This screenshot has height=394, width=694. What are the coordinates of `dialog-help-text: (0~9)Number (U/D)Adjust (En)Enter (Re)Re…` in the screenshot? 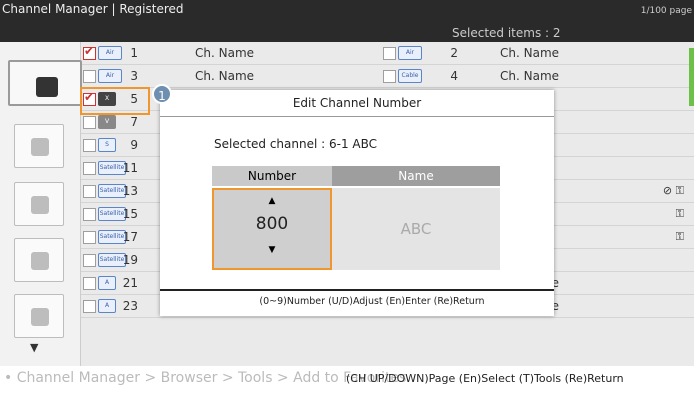 It's located at (372, 301).